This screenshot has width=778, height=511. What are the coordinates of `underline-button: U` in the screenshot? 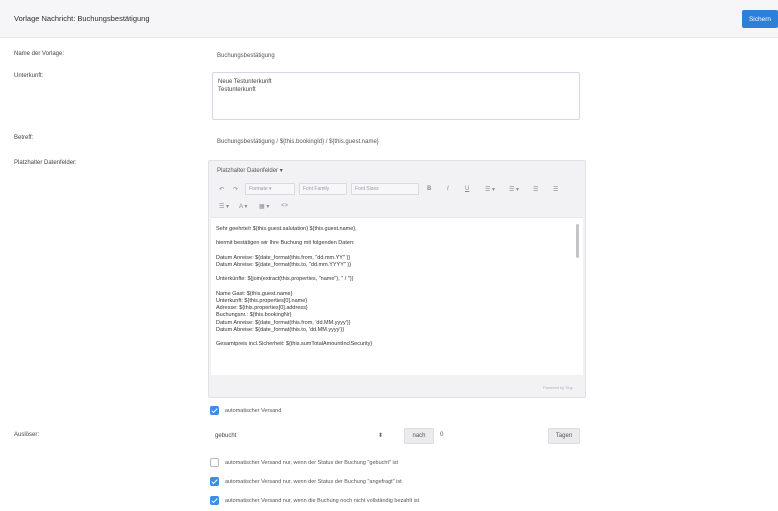 It's located at (467, 189).